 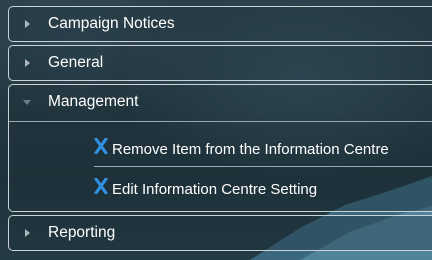 What do you see at coordinates (220, 121) in the screenshot?
I see `section-divider` at bounding box center [220, 121].